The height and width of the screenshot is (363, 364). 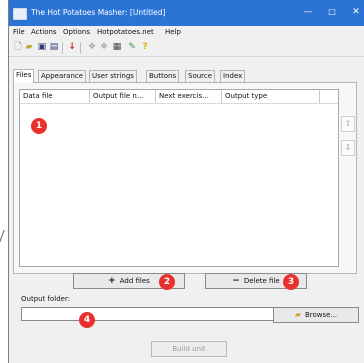 What do you see at coordinates (173, 32) in the screenshot?
I see `menu-help: Help` at bounding box center [173, 32].